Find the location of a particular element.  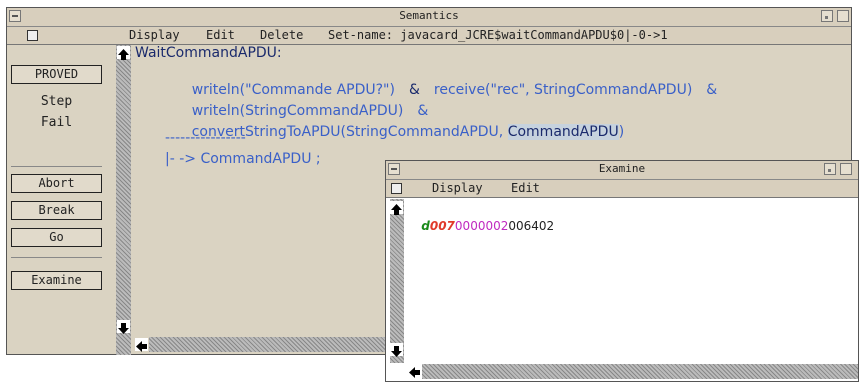

examine-button: Examine is located at coordinates (56, 280).